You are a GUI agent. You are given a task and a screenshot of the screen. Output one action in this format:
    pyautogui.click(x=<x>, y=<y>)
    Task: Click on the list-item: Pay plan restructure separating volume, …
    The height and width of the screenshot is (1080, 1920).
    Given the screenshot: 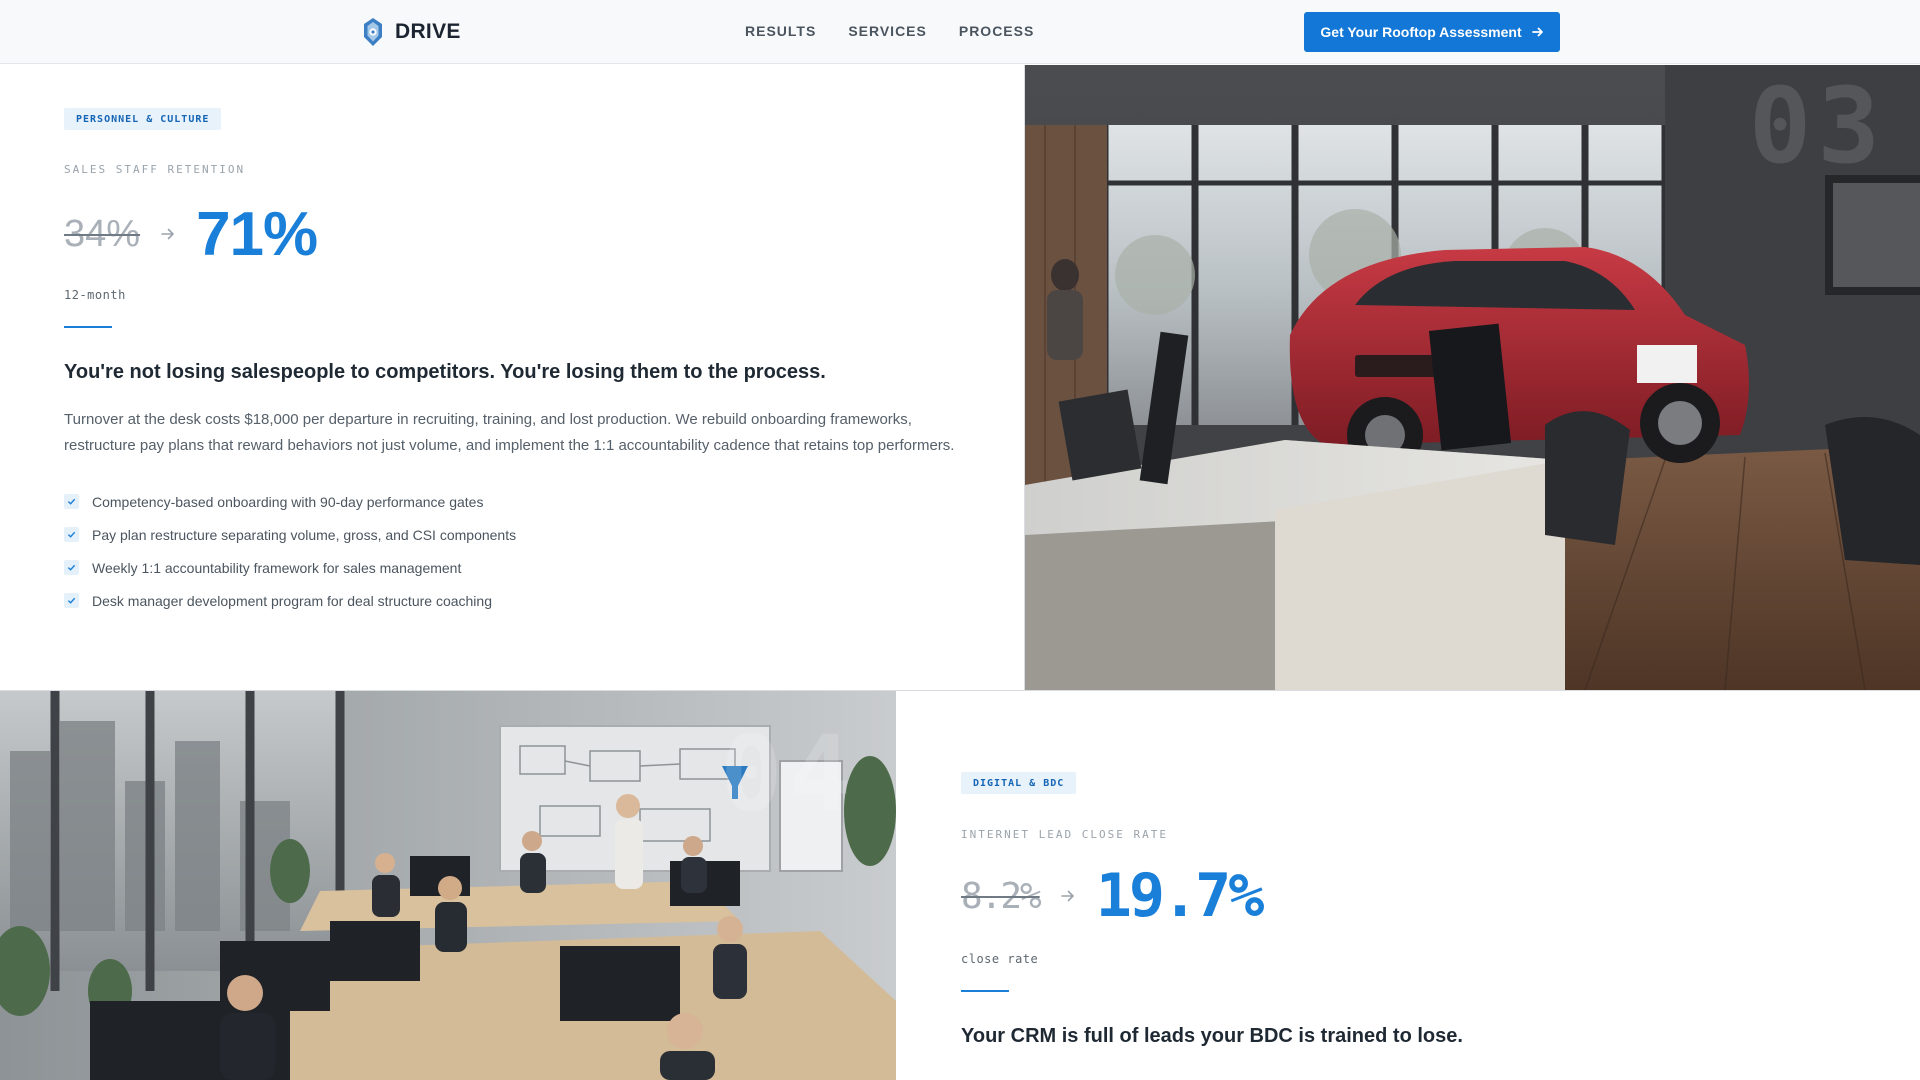 What is the action you would take?
    pyautogui.click(x=290, y=534)
    